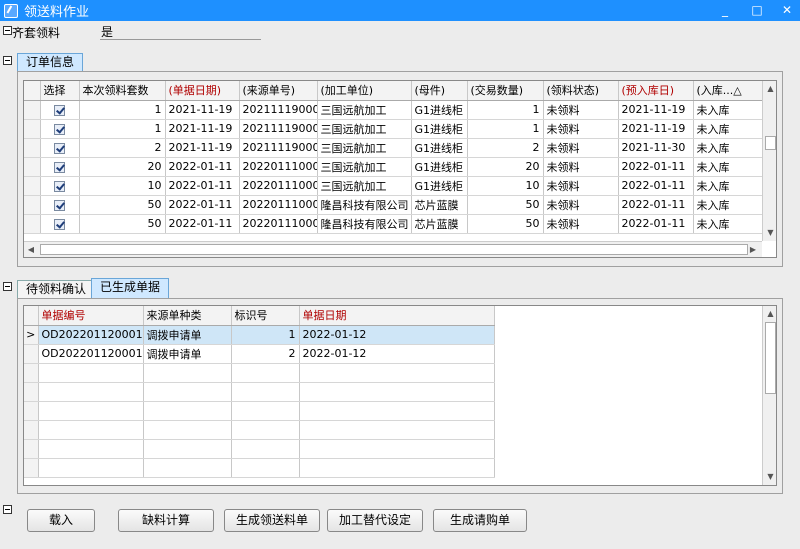 Image resolution: width=800 pixels, height=549 pixels. What do you see at coordinates (375, 520) in the screenshot?
I see `process-substitute-button: 加工替代设定` at bounding box center [375, 520].